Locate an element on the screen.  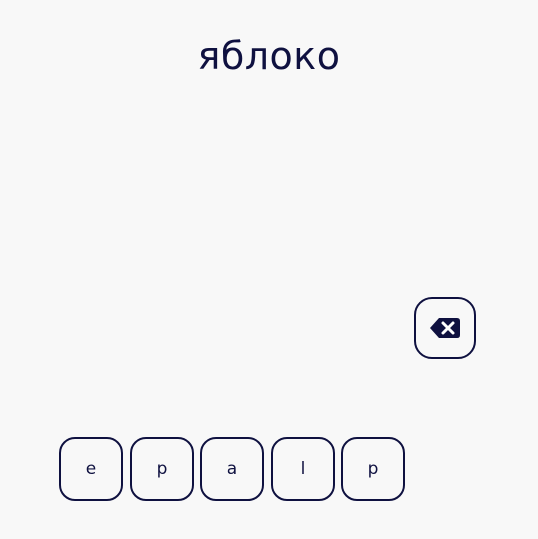
backspace-button is located at coordinates (445, 328).